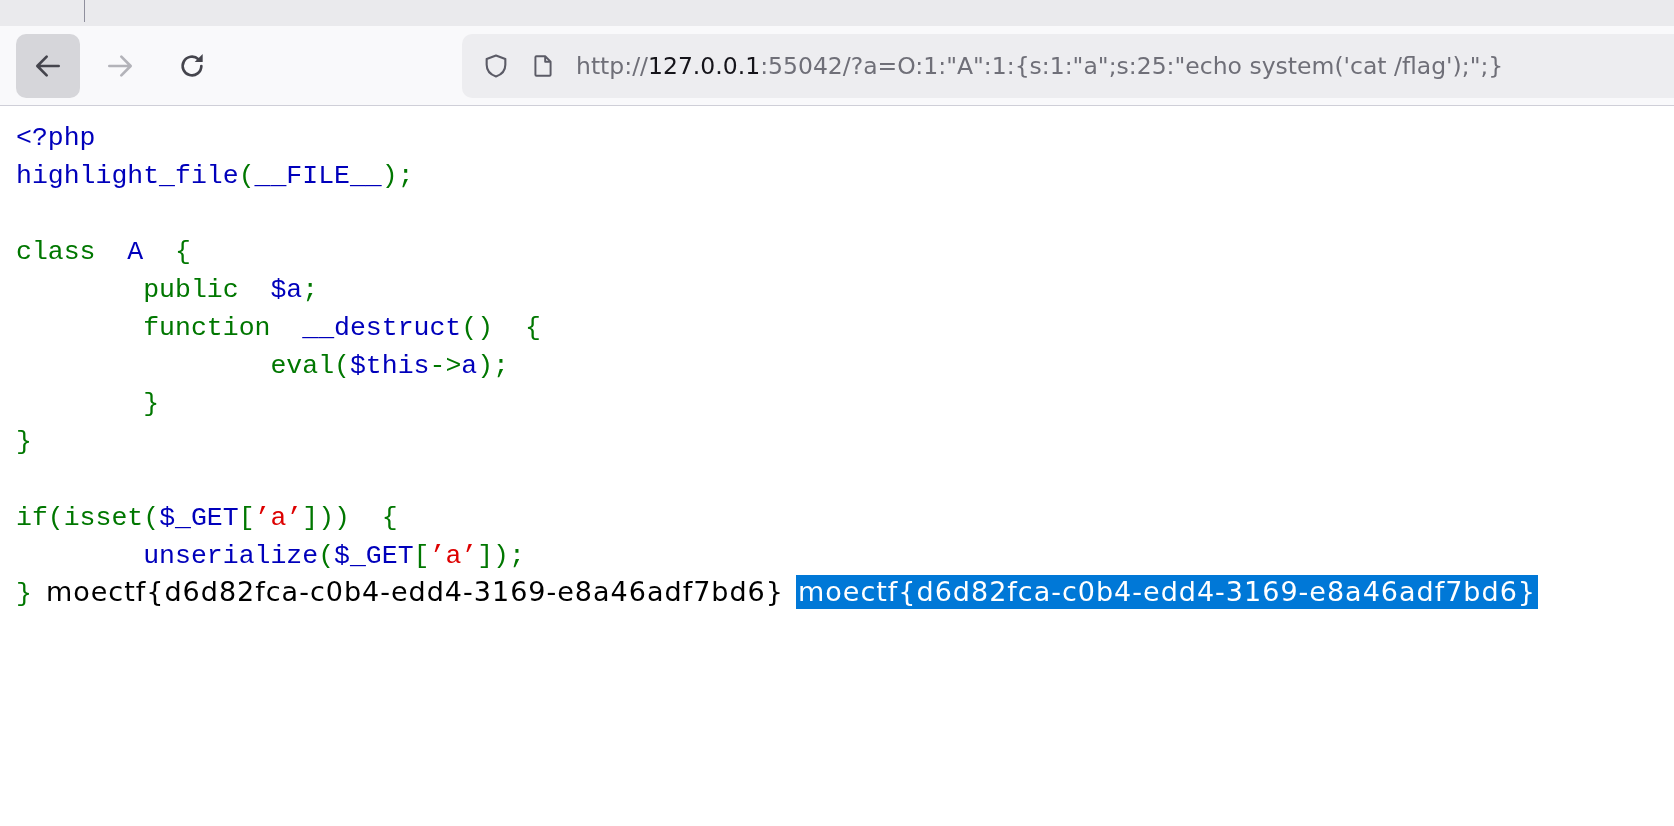 The height and width of the screenshot is (826, 1674). What do you see at coordinates (48, 65) in the screenshot?
I see `back-button` at bounding box center [48, 65].